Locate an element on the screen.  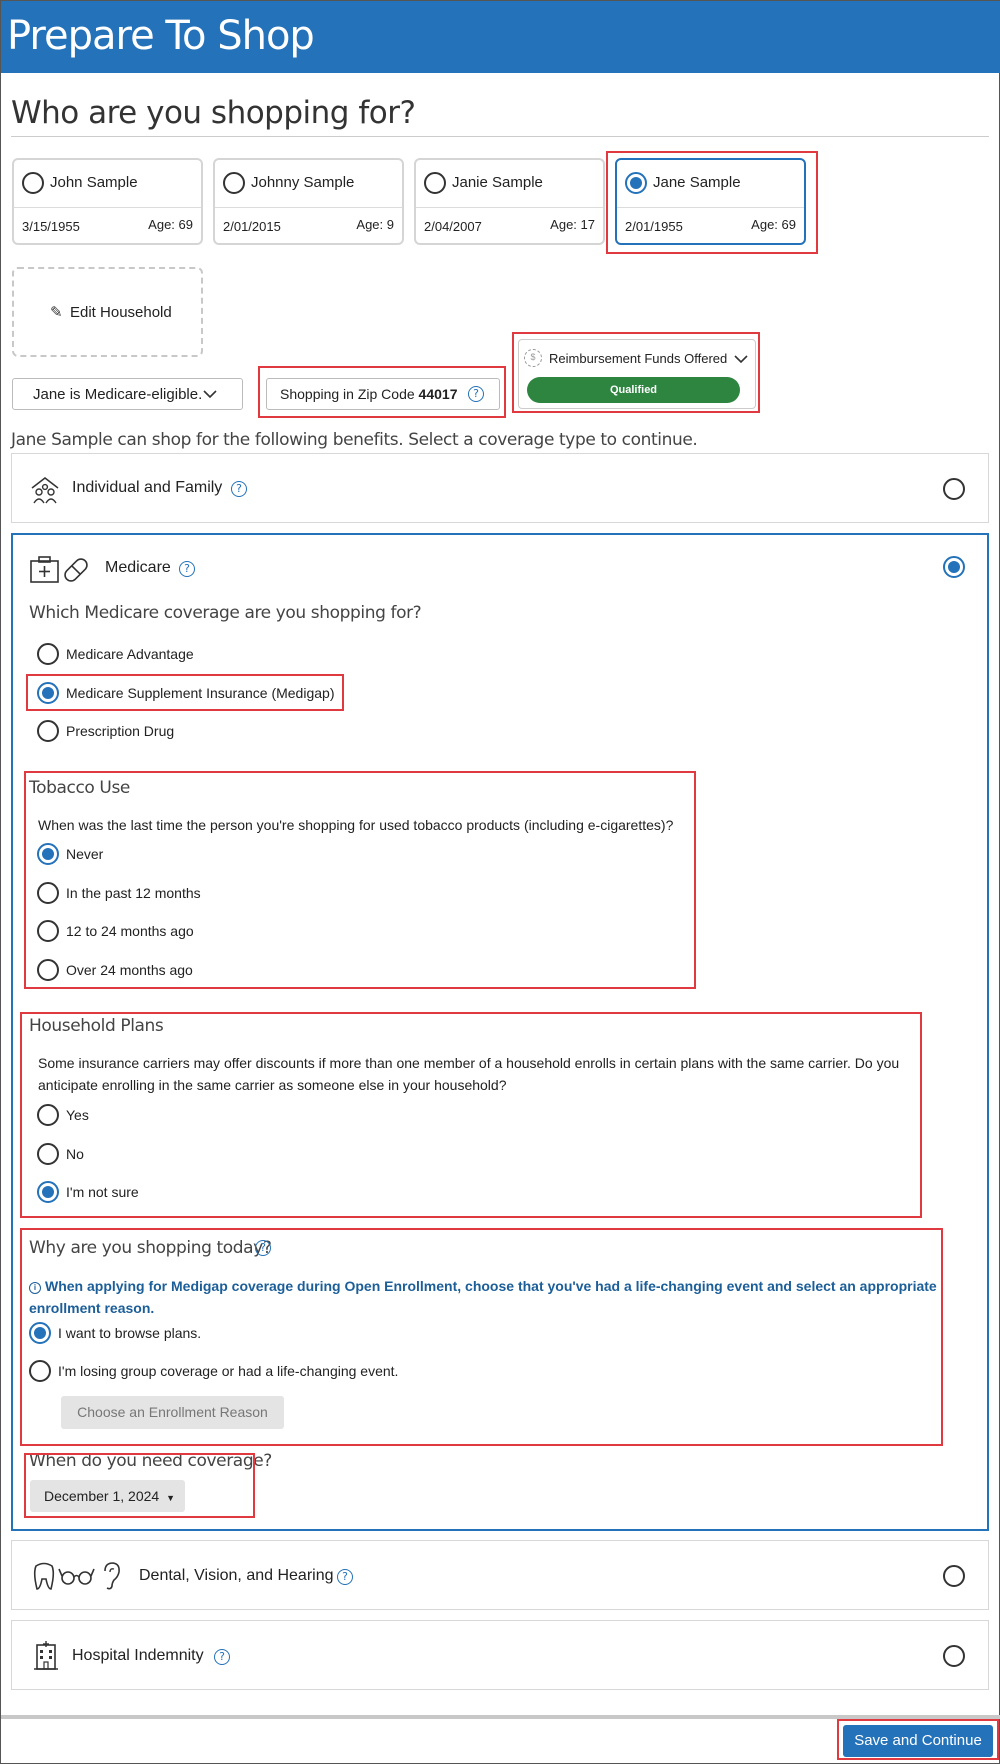
app-header: Prepare To Shop is located at coordinates (500, 37).